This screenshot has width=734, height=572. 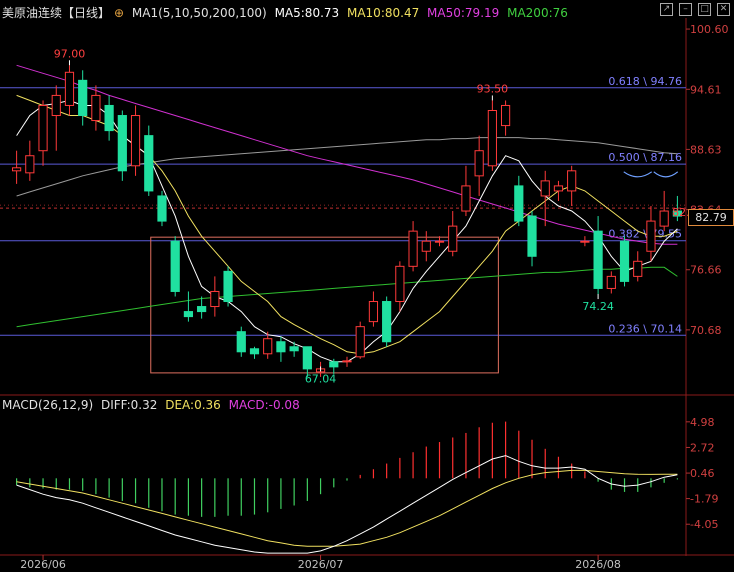 What do you see at coordinates (702, 447) in the screenshot?
I see `macd-tick-label: 2.72` at bounding box center [702, 447].